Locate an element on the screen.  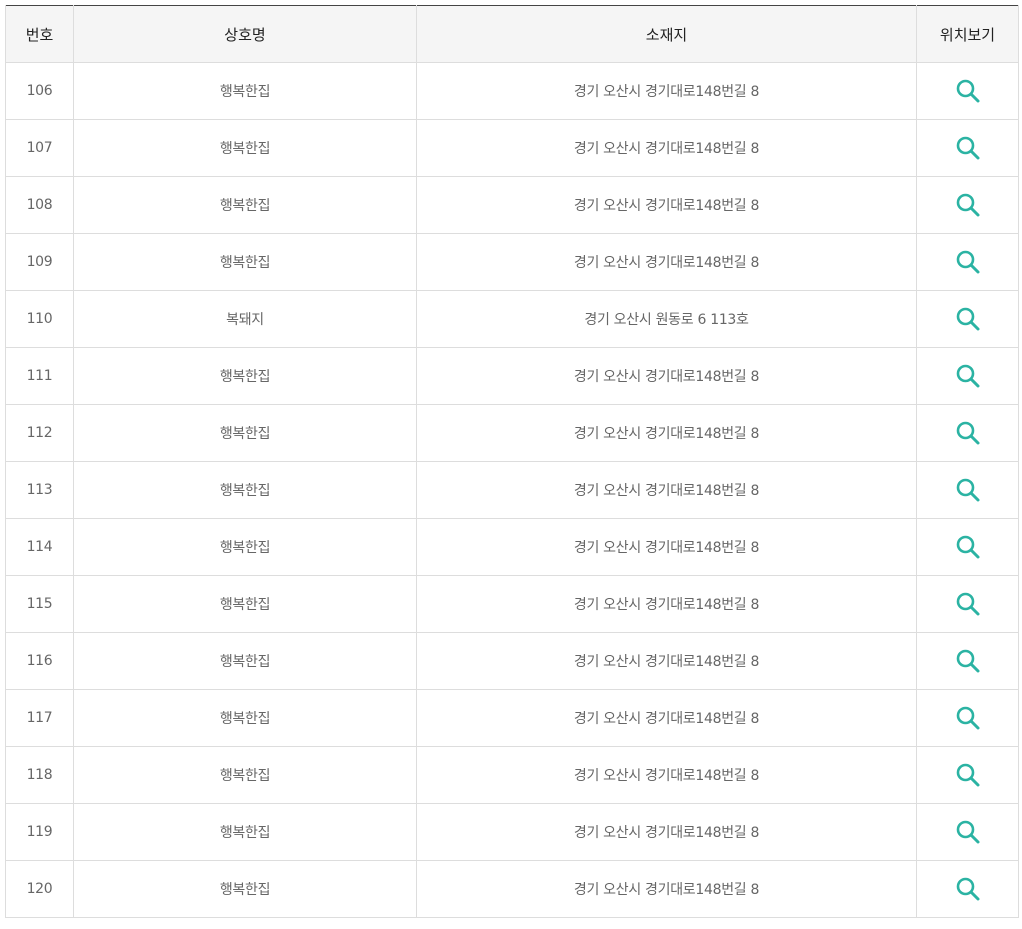
row-number: 113 is located at coordinates (39, 490).